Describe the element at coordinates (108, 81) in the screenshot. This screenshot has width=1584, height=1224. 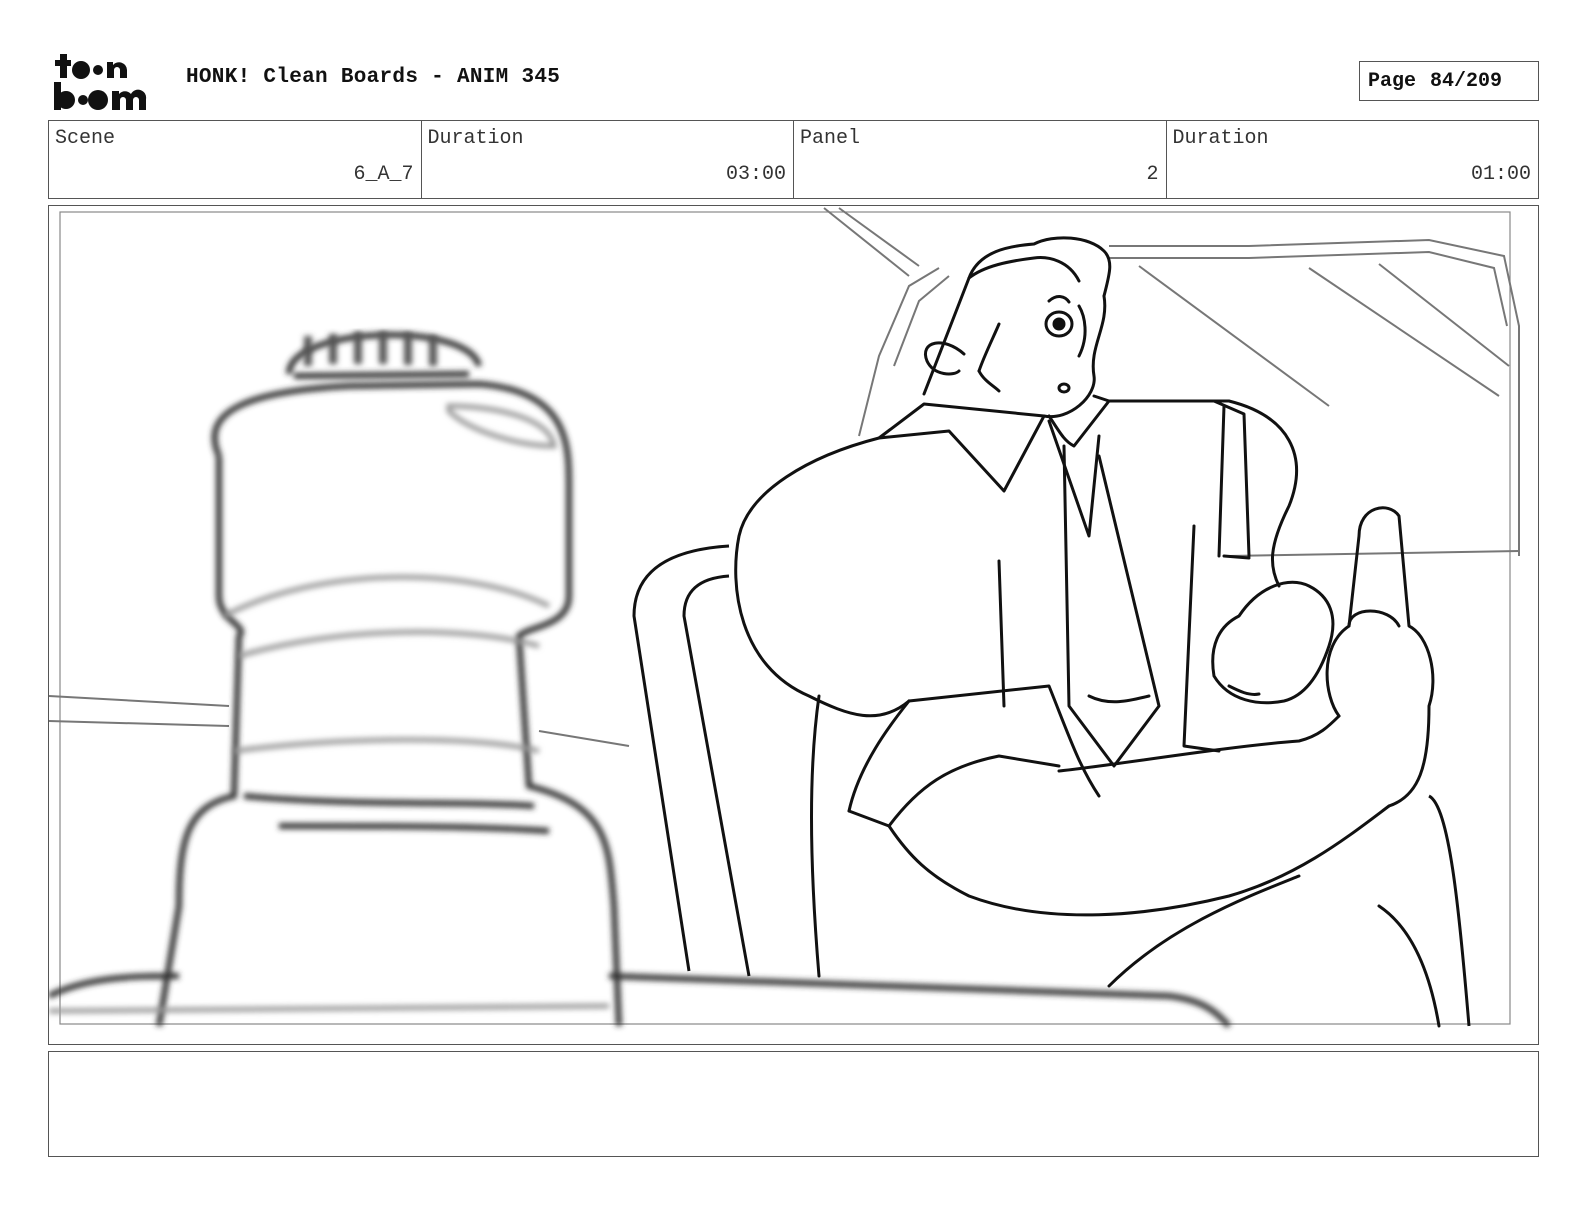
I see `toon-boom-logo` at that location.